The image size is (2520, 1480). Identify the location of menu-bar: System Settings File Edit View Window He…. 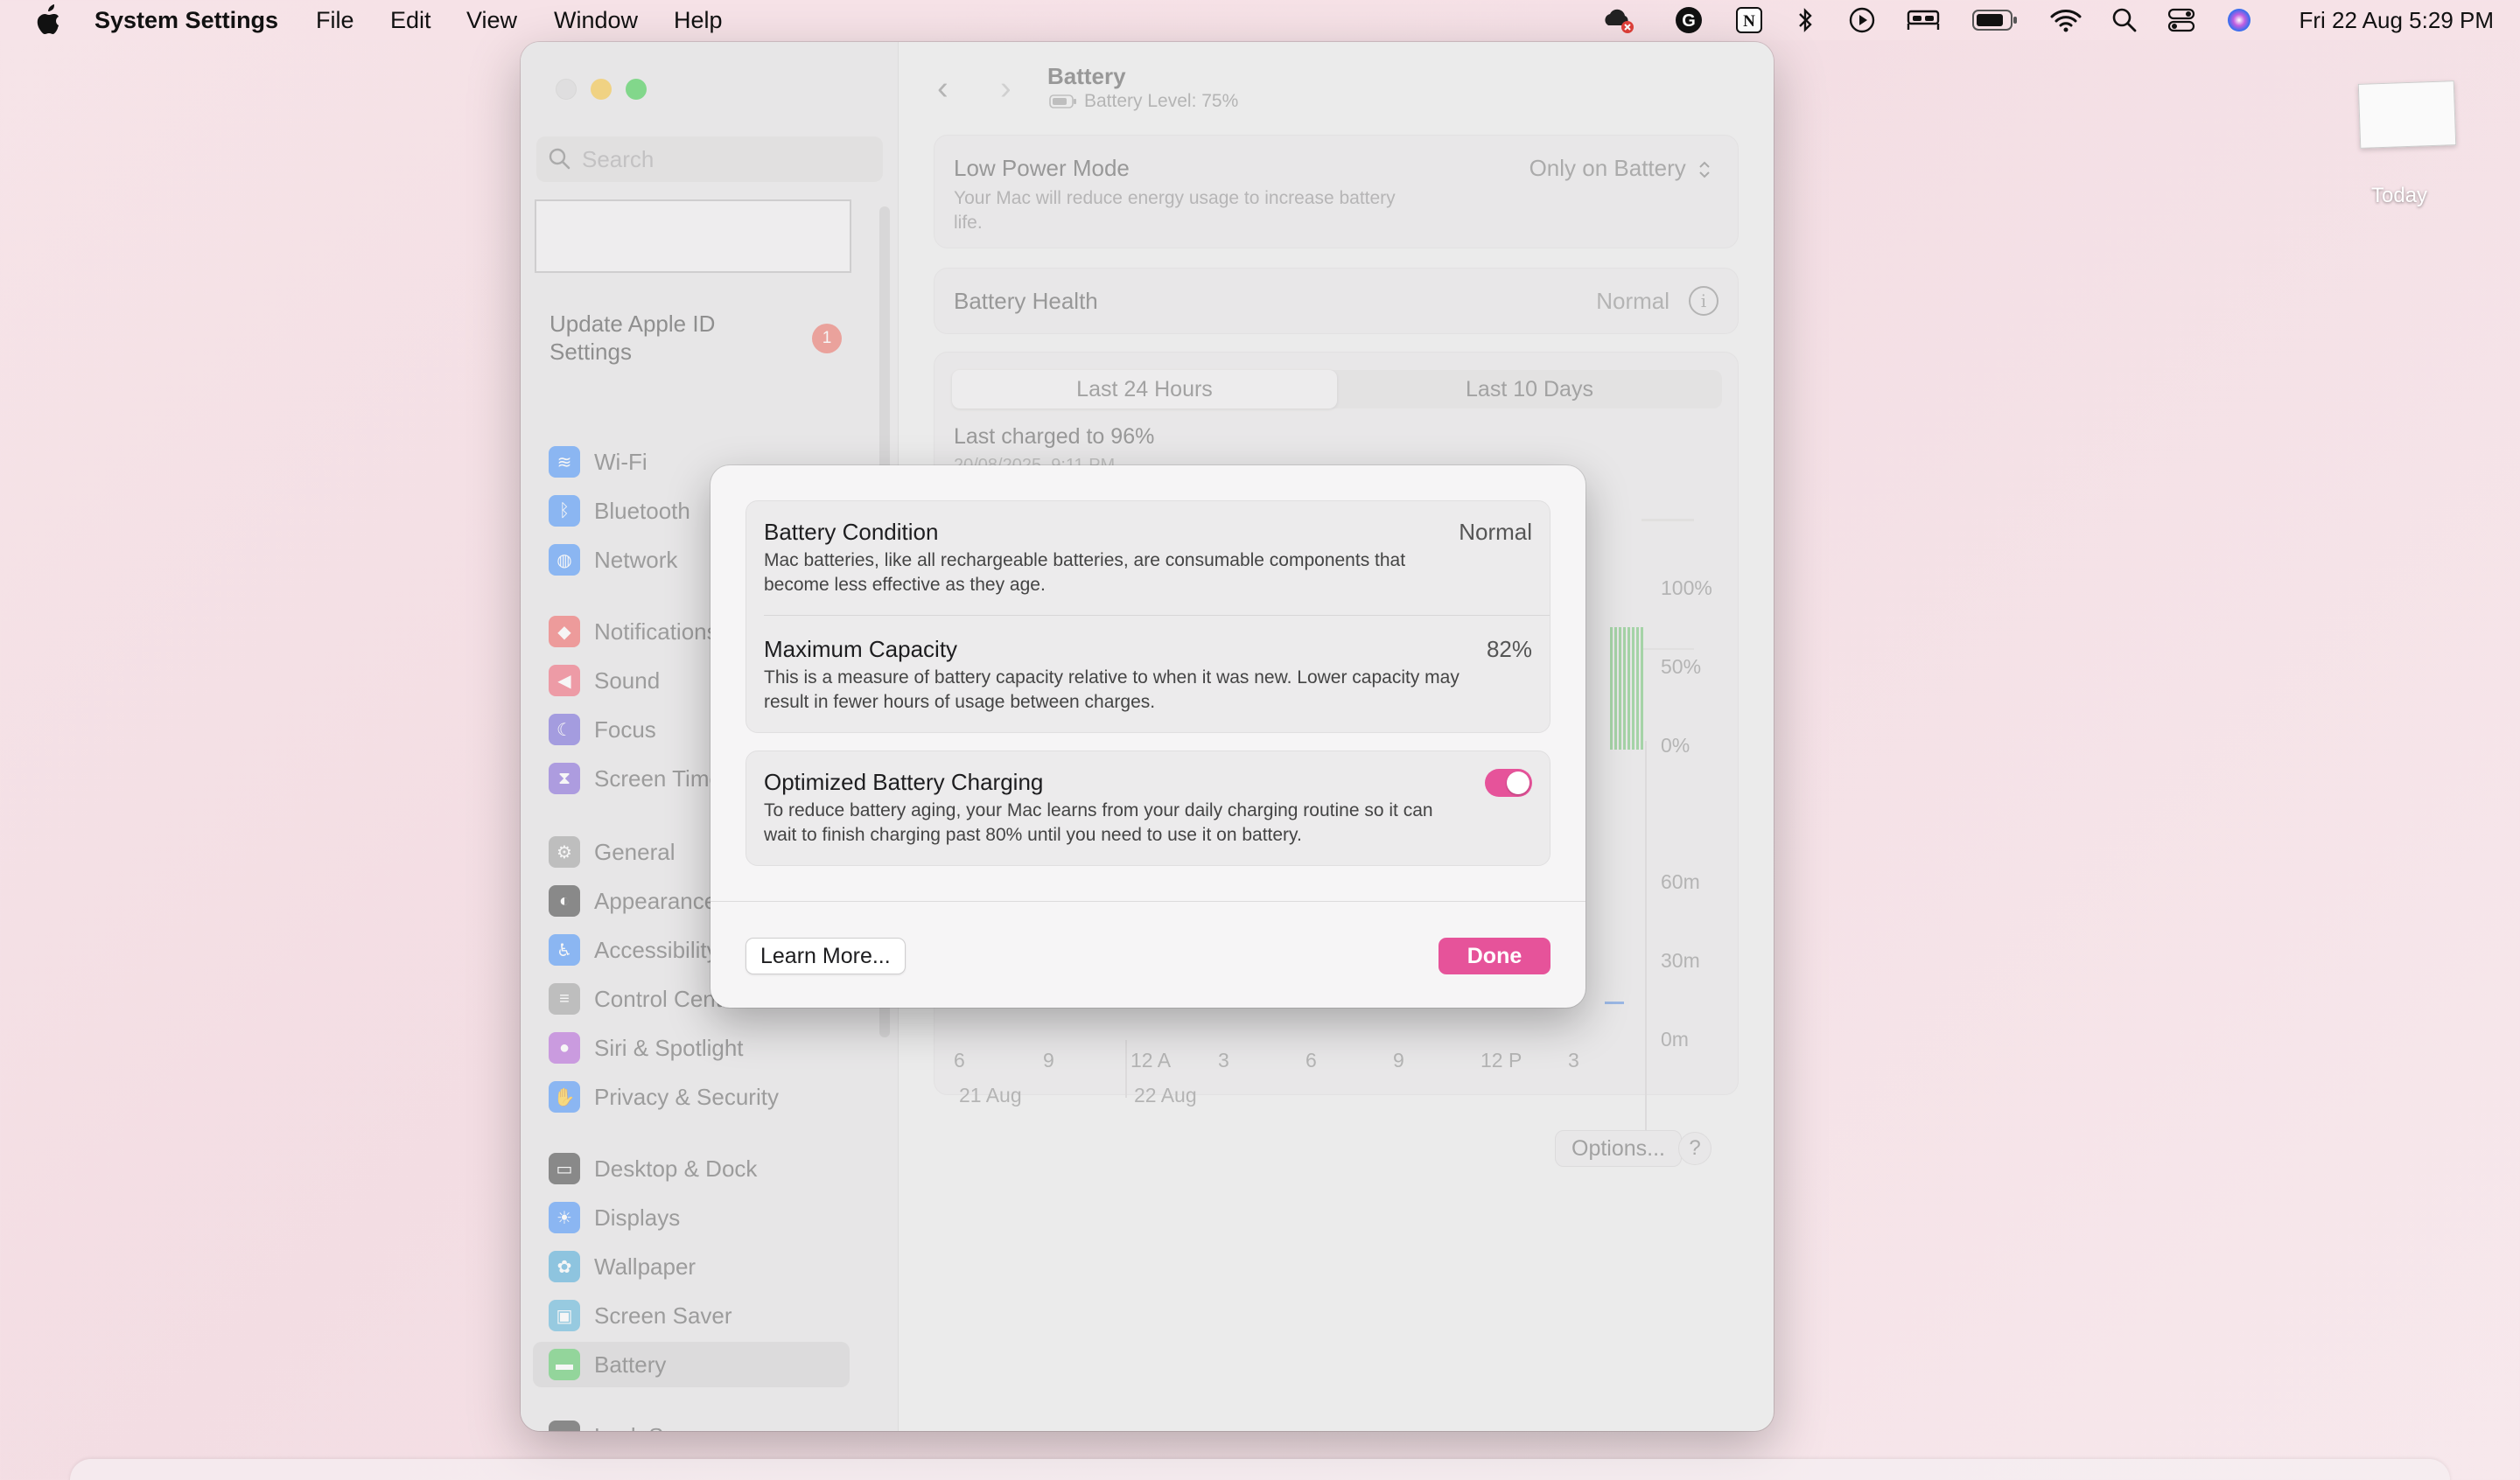
(1260, 20).